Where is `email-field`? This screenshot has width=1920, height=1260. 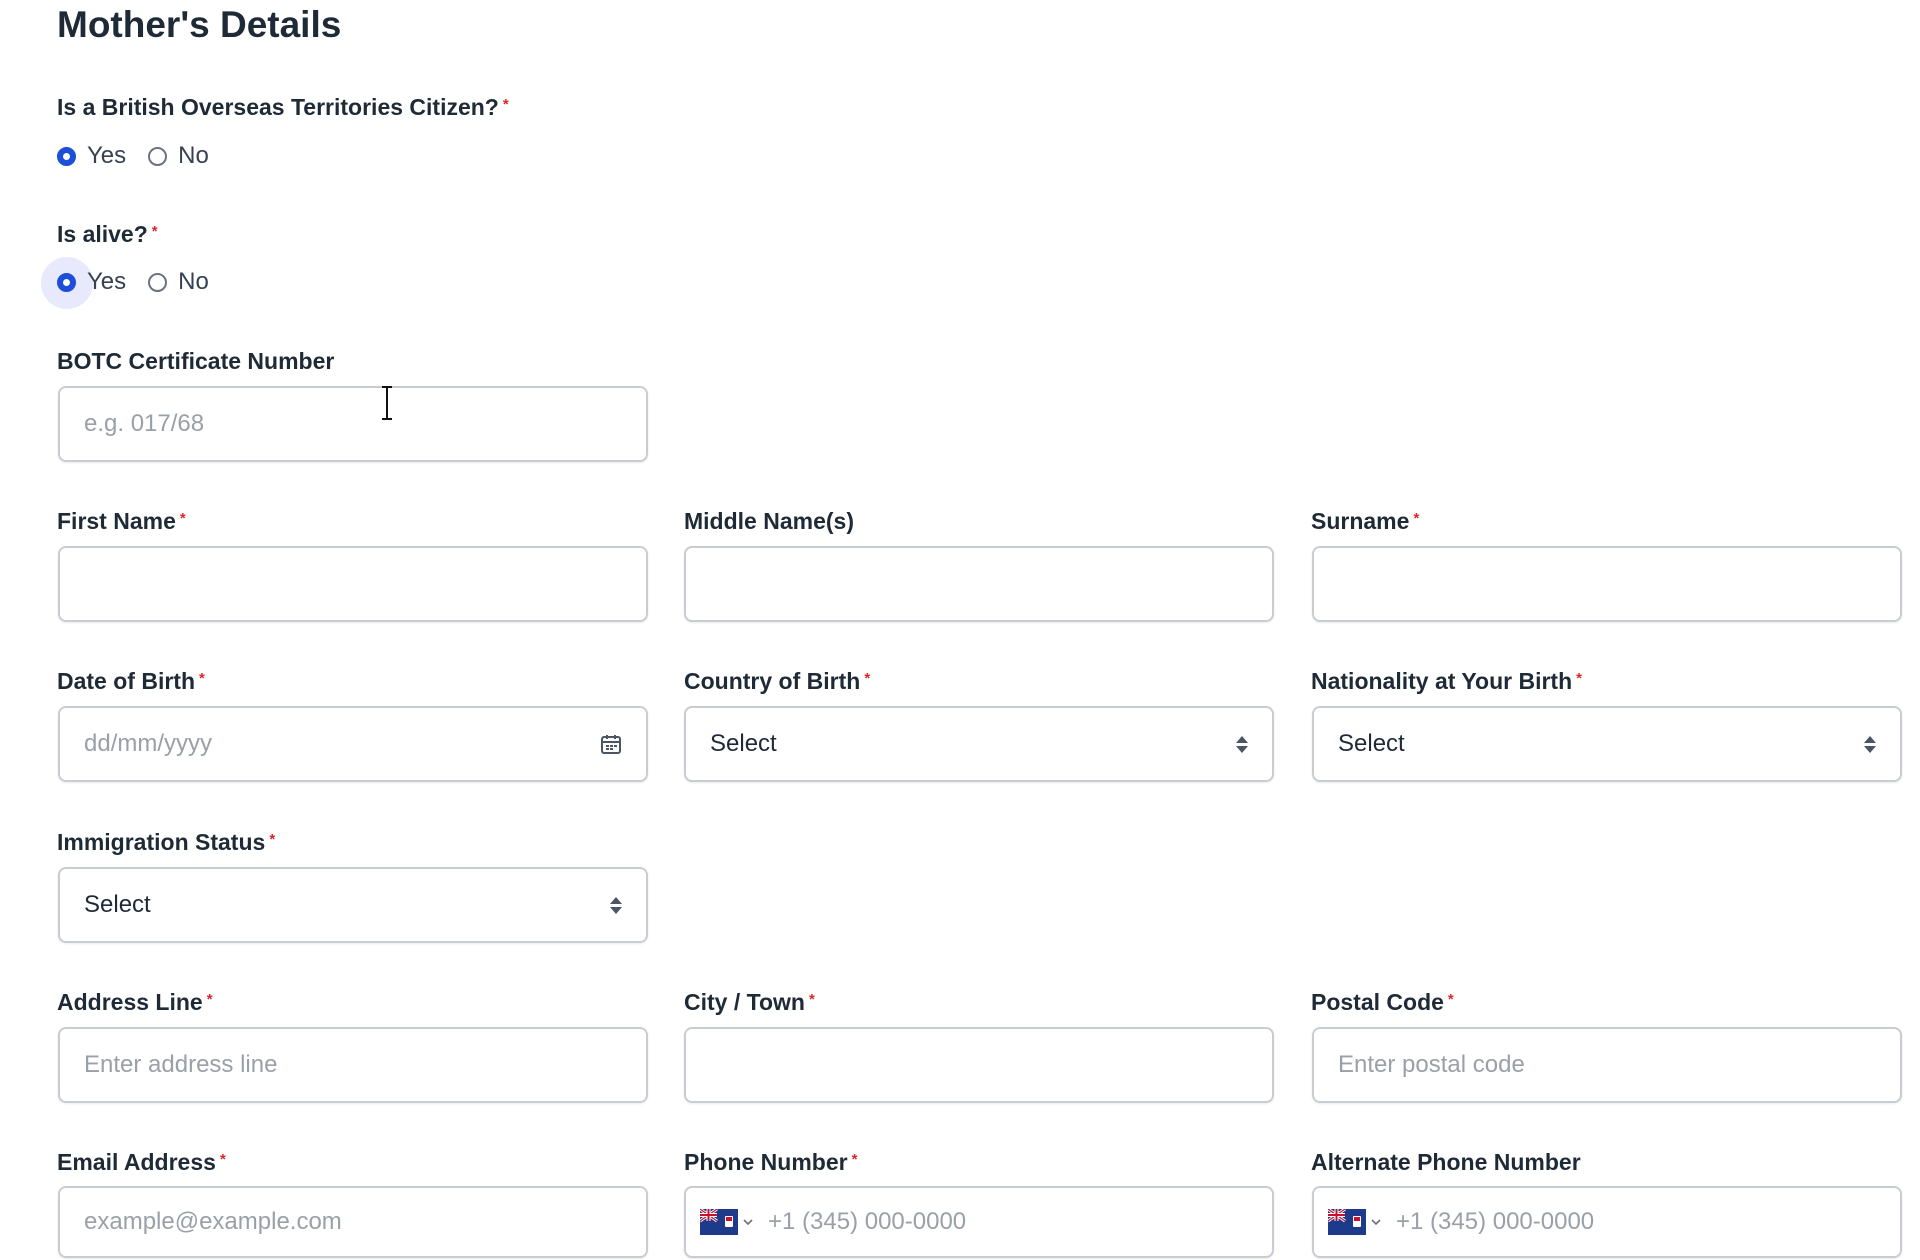 email-field is located at coordinates (353, 1222).